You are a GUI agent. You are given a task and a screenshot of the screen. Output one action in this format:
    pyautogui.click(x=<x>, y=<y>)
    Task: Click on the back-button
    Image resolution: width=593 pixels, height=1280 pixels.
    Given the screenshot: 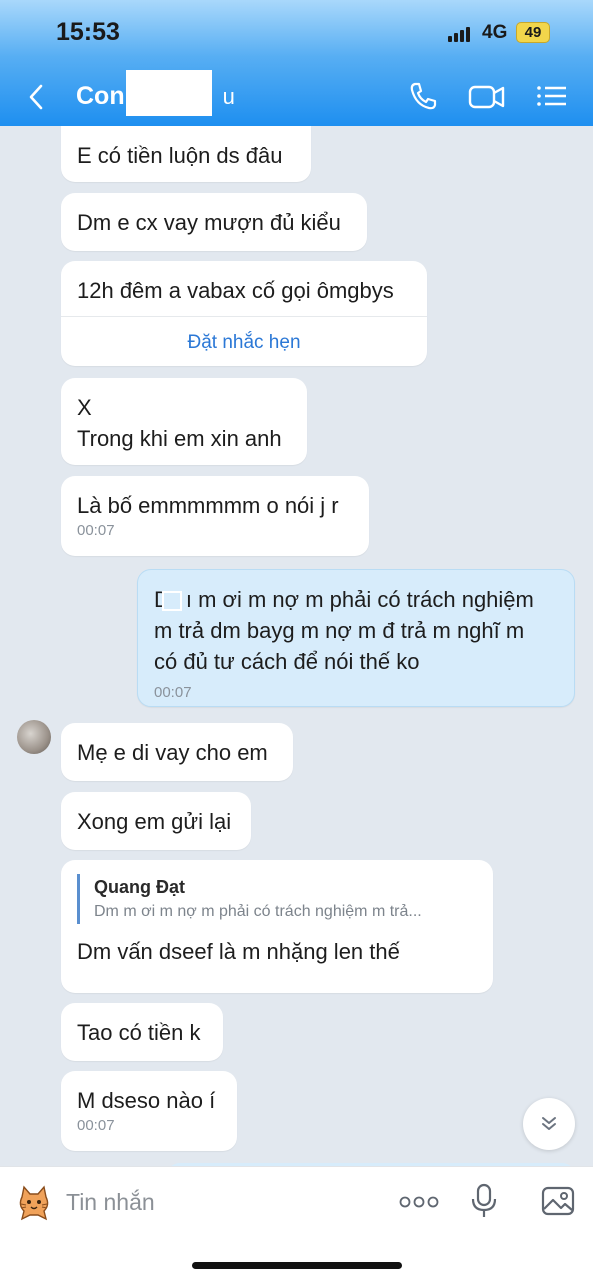 What is the action you would take?
    pyautogui.click(x=40, y=97)
    